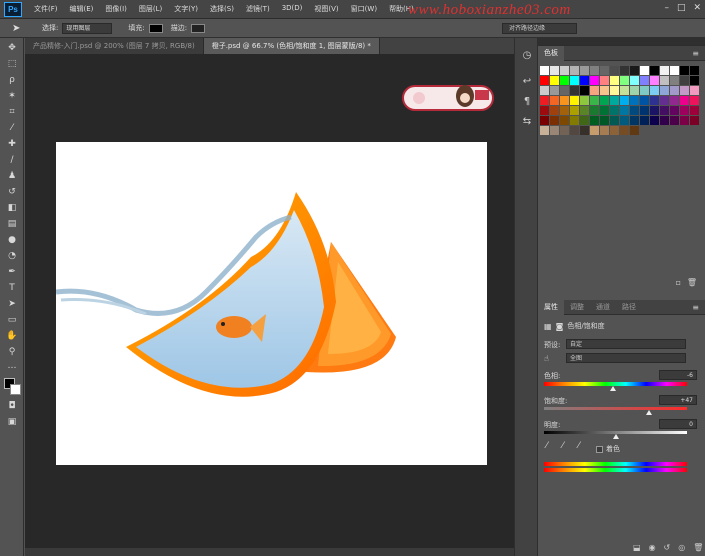 The image size is (705, 556). What do you see at coordinates (527, 103) in the screenshot?
I see `character-panel-icon: ¶` at bounding box center [527, 103].